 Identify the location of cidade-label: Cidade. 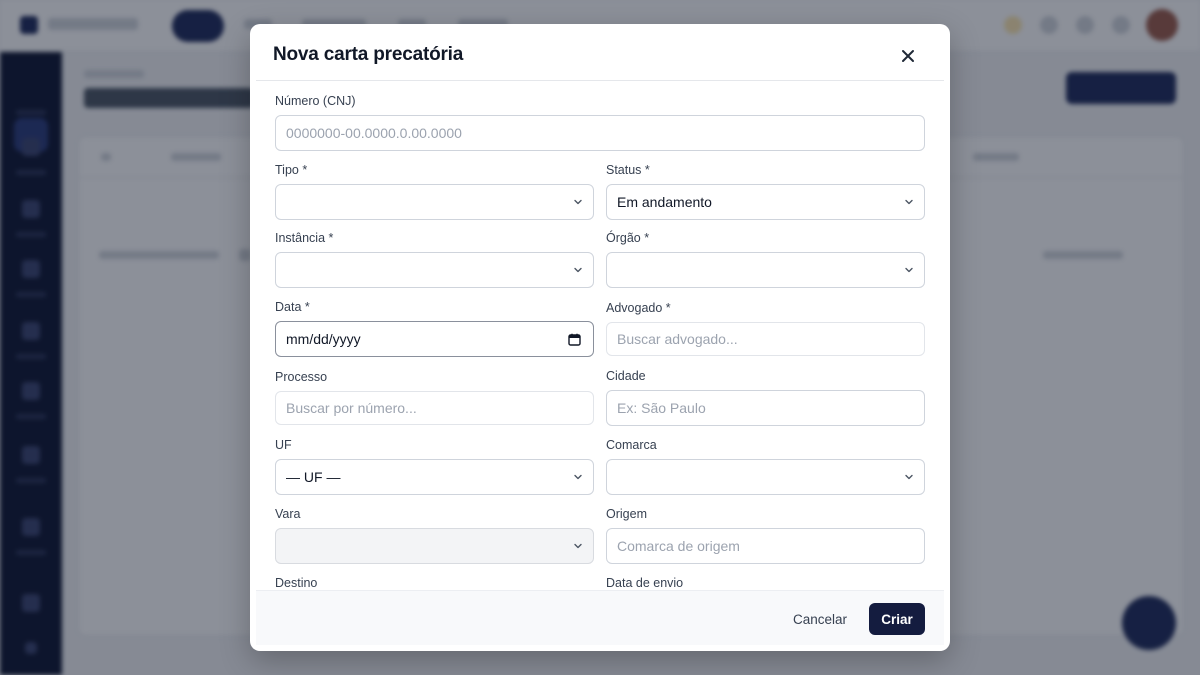
(626, 376).